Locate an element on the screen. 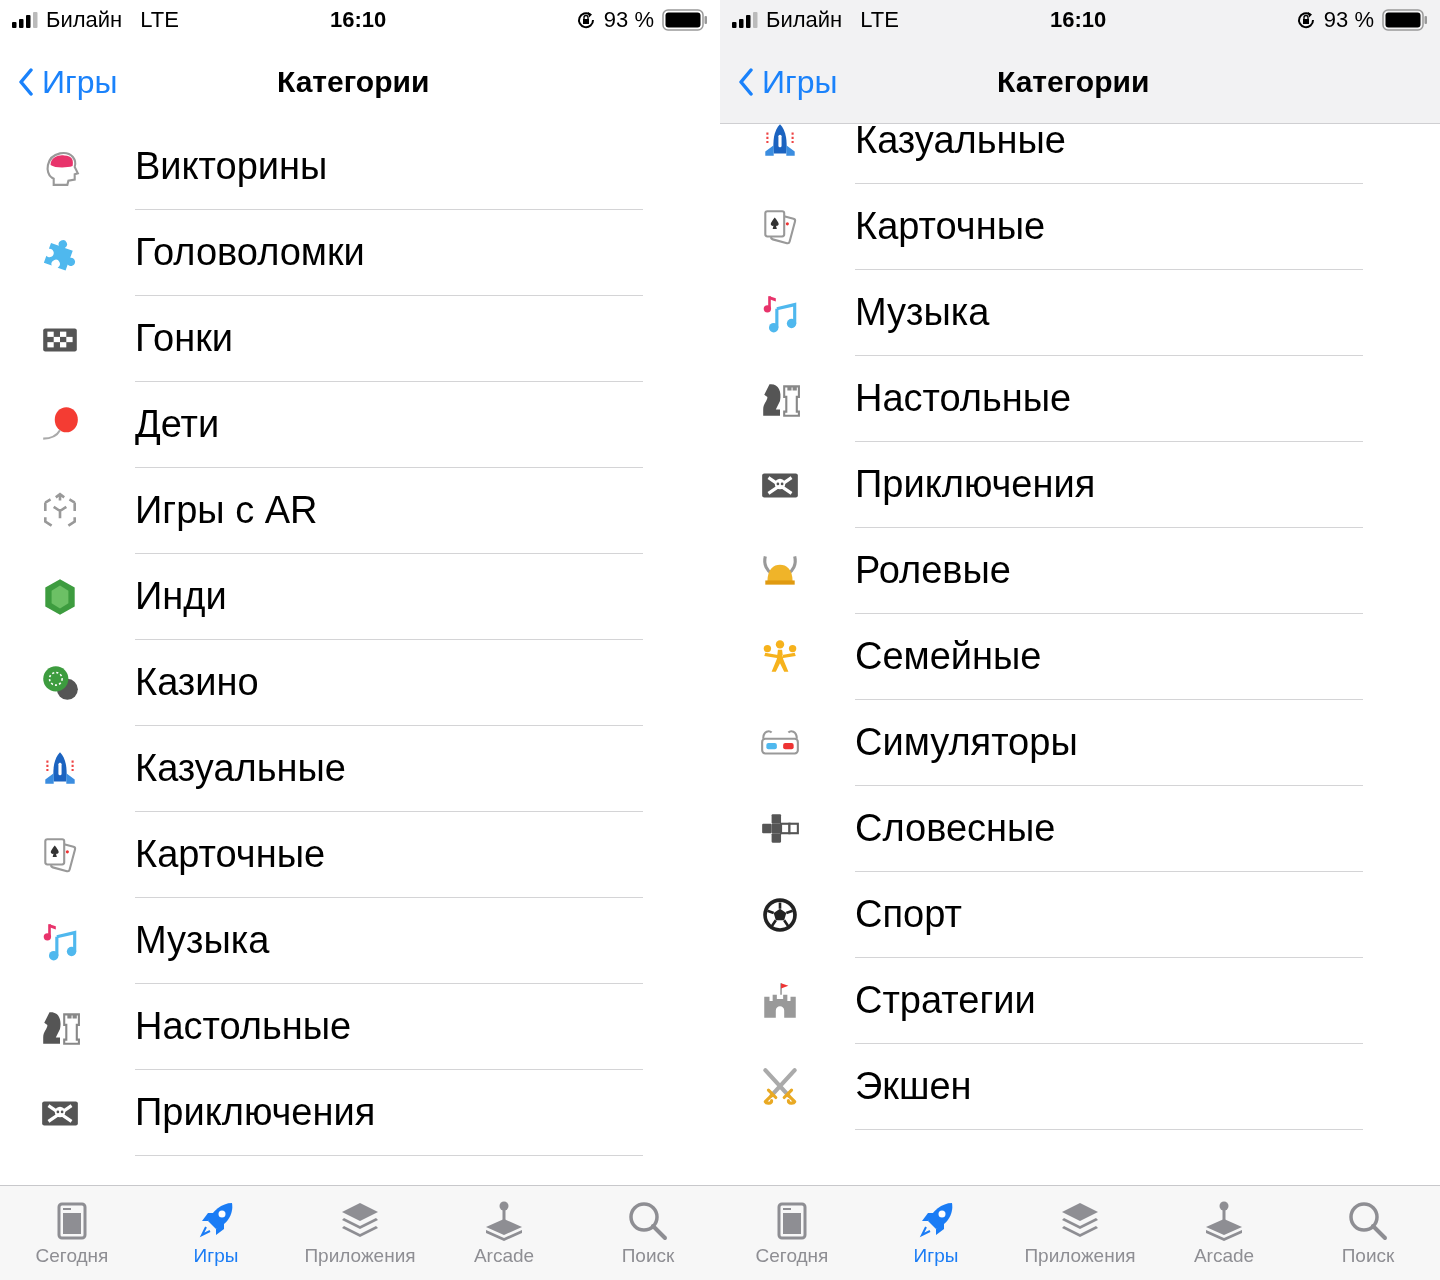 The image size is (1440, 1280). category-item: Головоломки is located at coordinates (360, 253).